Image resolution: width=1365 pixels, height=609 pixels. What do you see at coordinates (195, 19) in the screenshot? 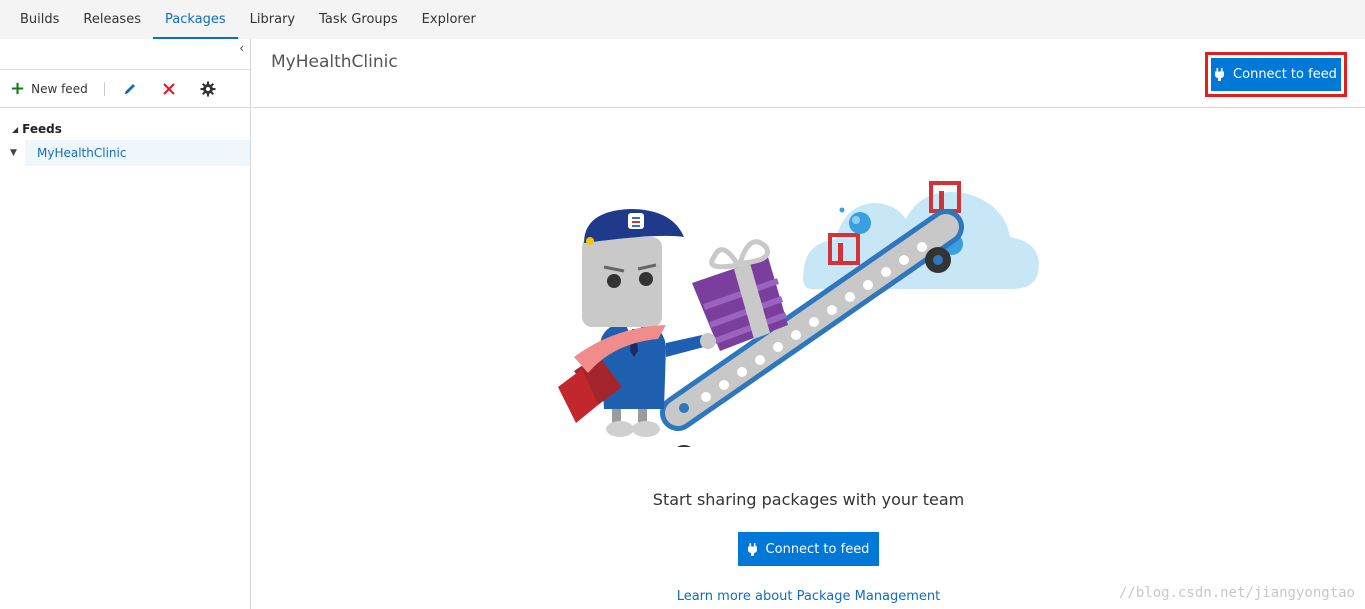
I see `tab-packages: Packages` at bounding box center [195, 19].